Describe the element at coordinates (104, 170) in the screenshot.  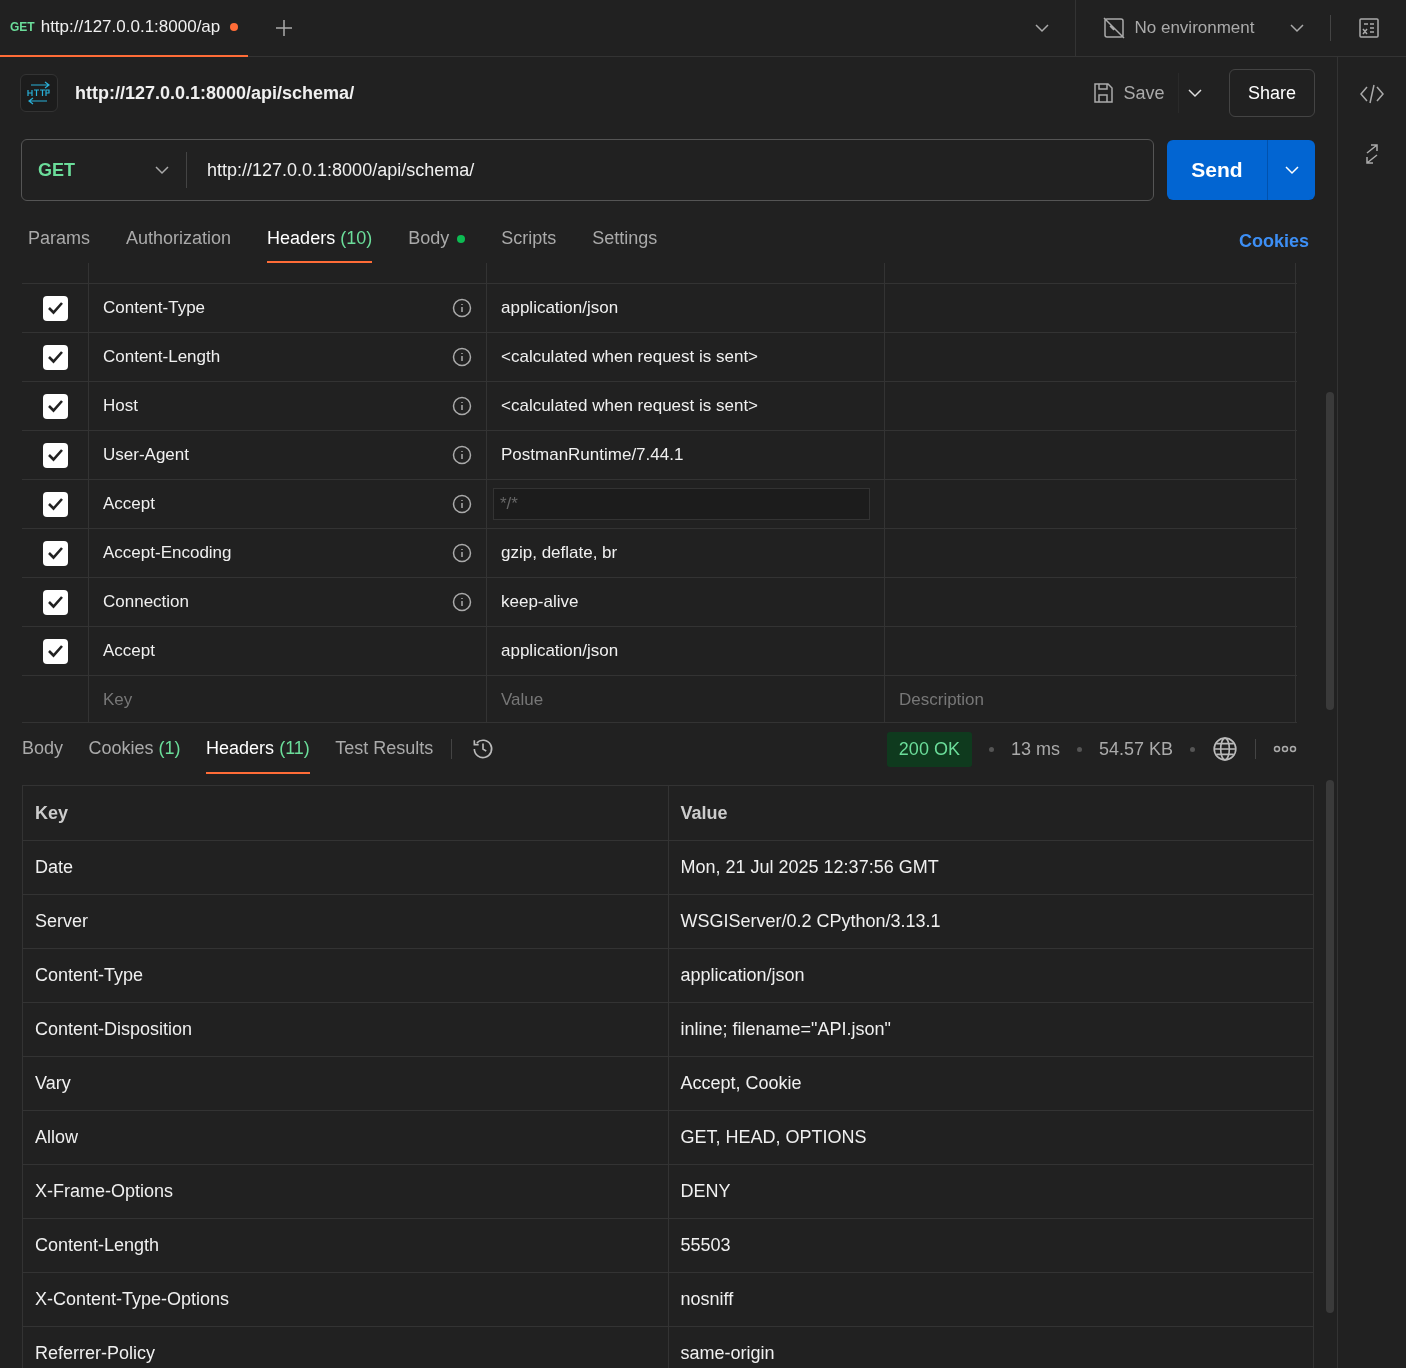
I see `method-selector: GET` at that location.